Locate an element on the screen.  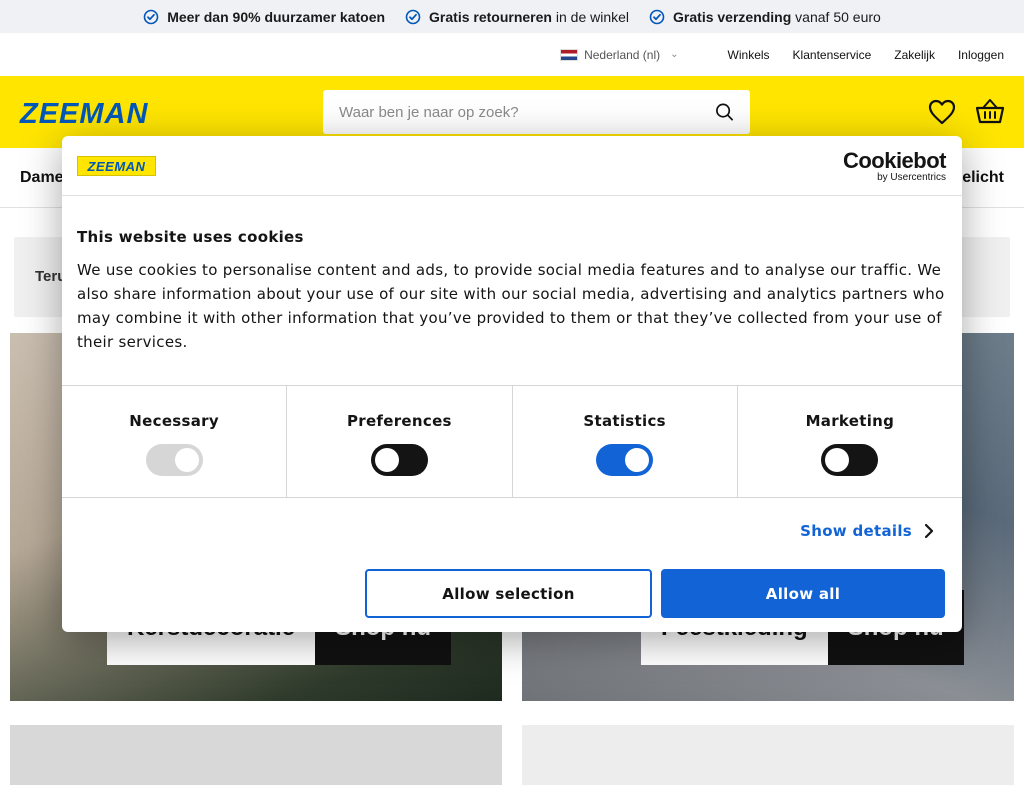
link-winkels: Winkels is located at coordinates (749, 55).